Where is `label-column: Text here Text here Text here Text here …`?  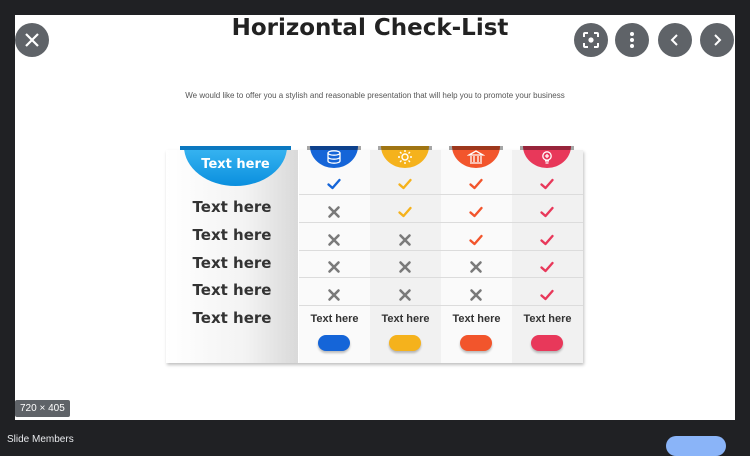 label-column: Text here Text here Text here Text here … is located at coordinates (232, 254).